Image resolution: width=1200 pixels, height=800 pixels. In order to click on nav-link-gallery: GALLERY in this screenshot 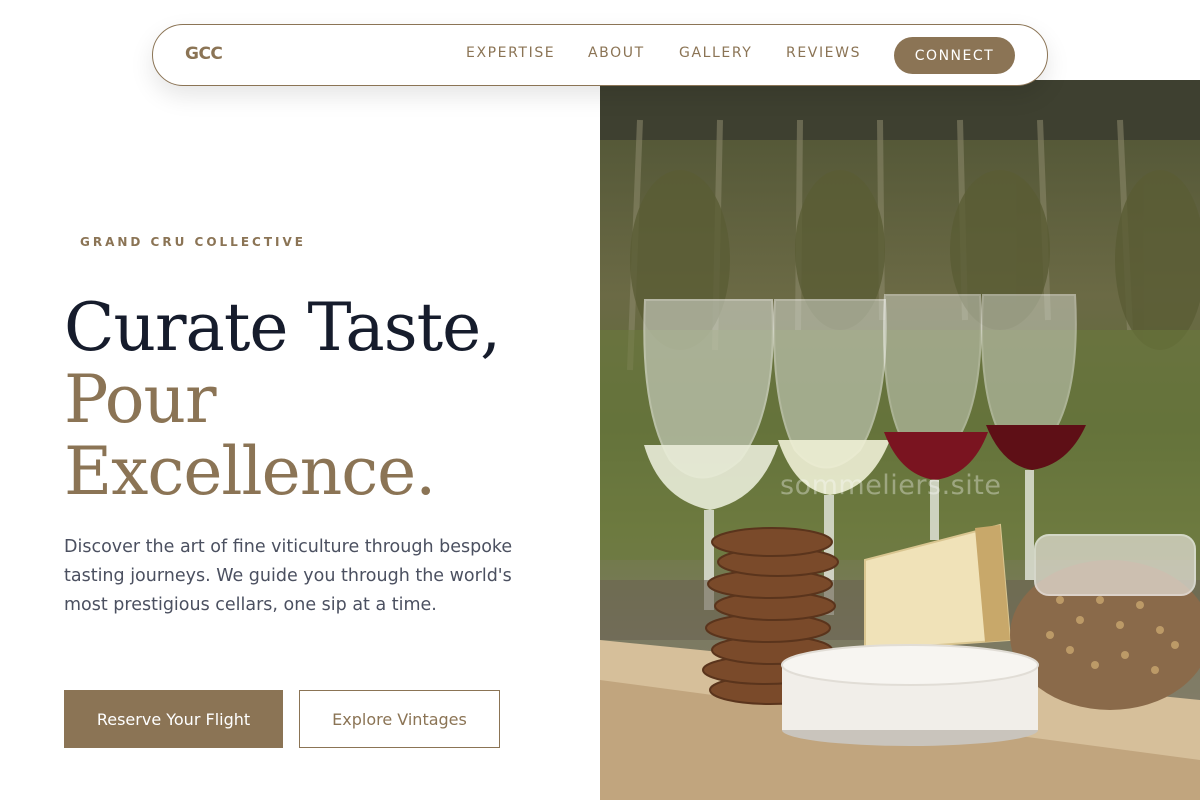, I will do `click(715, 53)`.